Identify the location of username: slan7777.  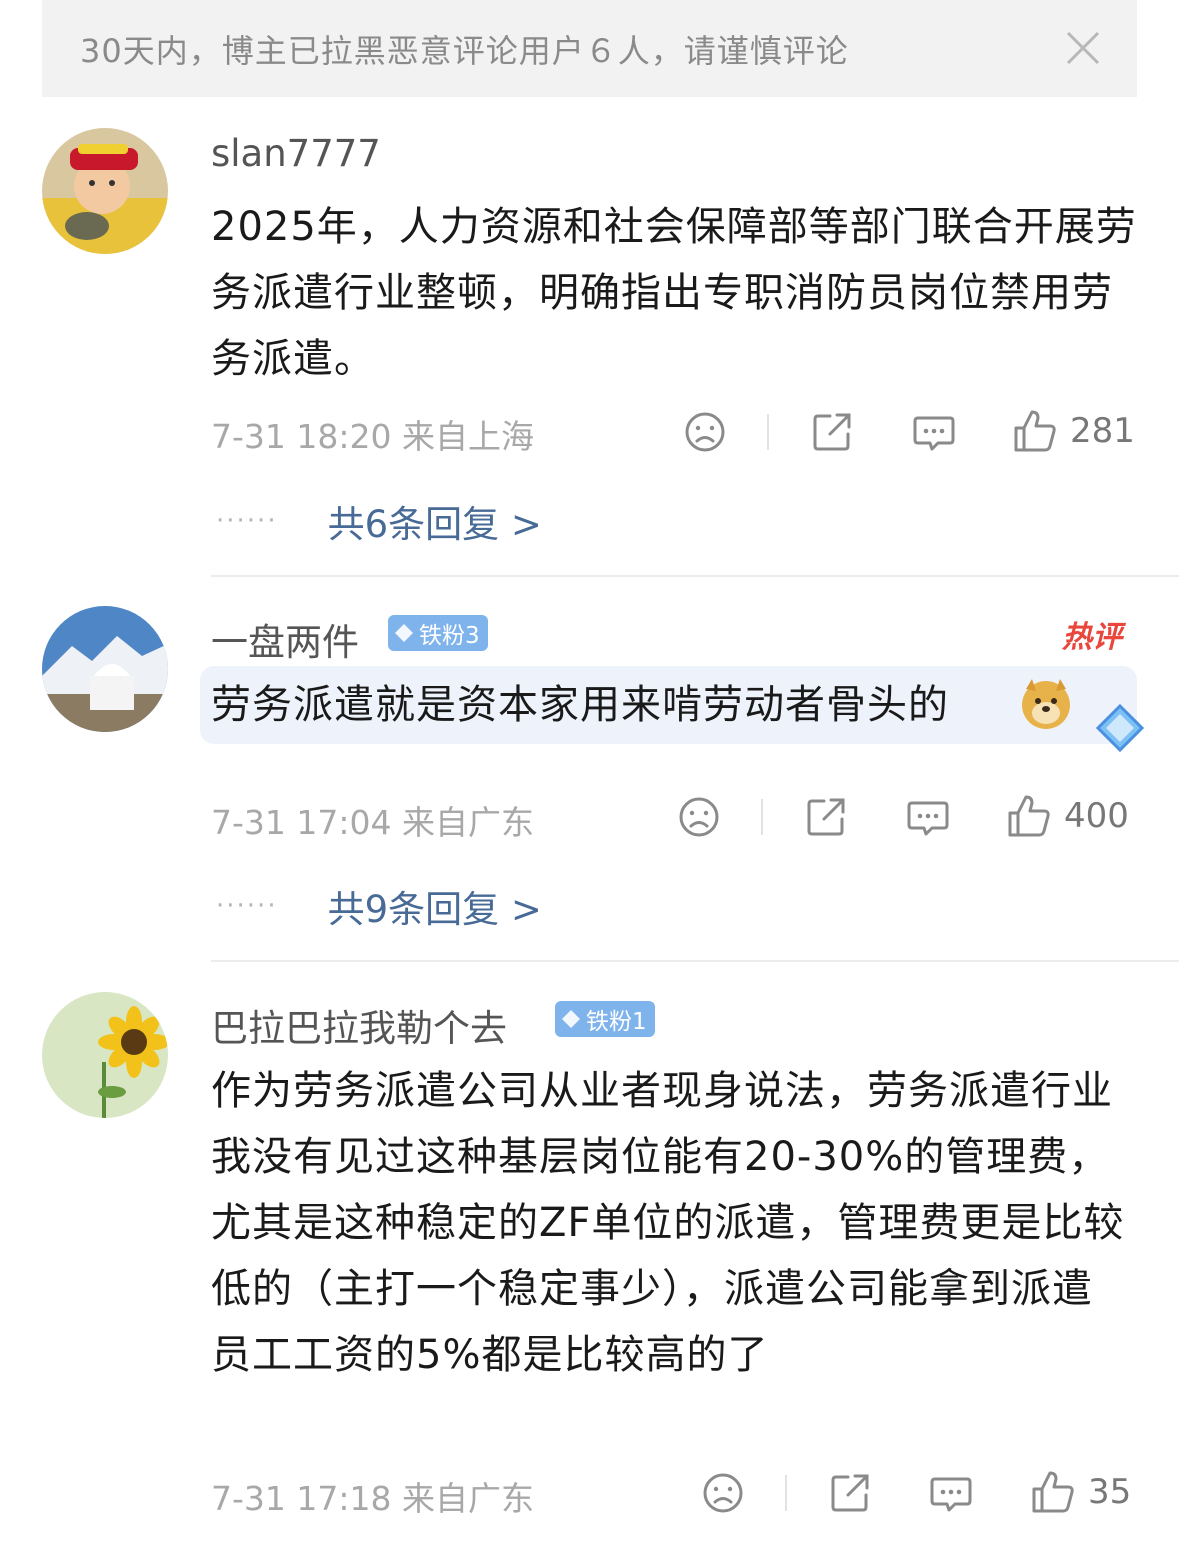
(296, 153).